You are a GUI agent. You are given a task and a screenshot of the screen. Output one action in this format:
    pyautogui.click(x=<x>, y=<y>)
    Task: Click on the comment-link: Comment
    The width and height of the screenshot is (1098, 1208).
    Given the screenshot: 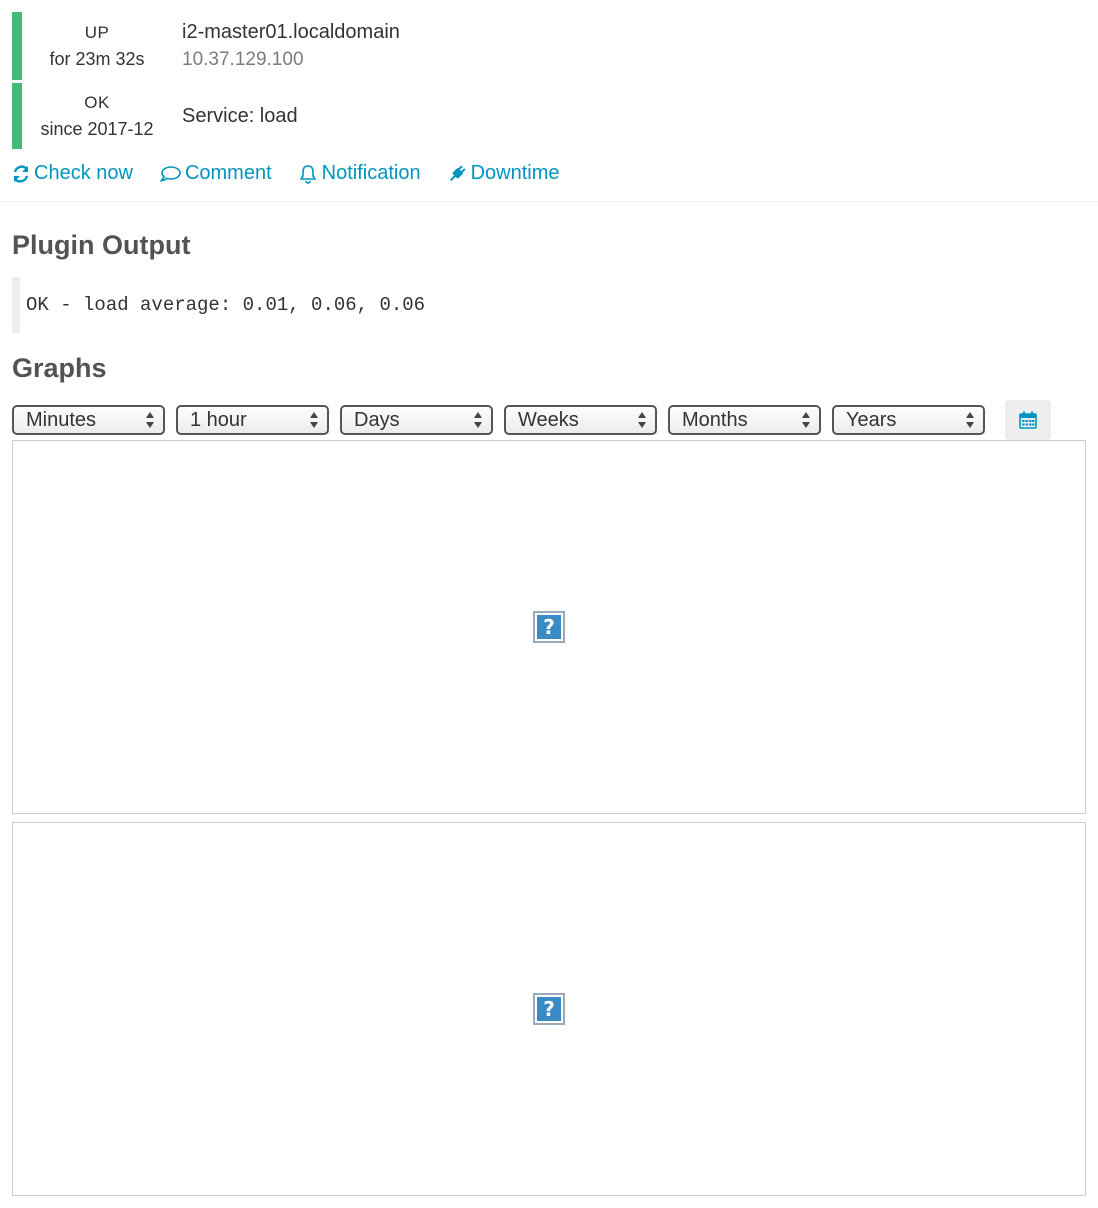 What is the action you would take?
    pyautogui.click(x=215, y=173)
    